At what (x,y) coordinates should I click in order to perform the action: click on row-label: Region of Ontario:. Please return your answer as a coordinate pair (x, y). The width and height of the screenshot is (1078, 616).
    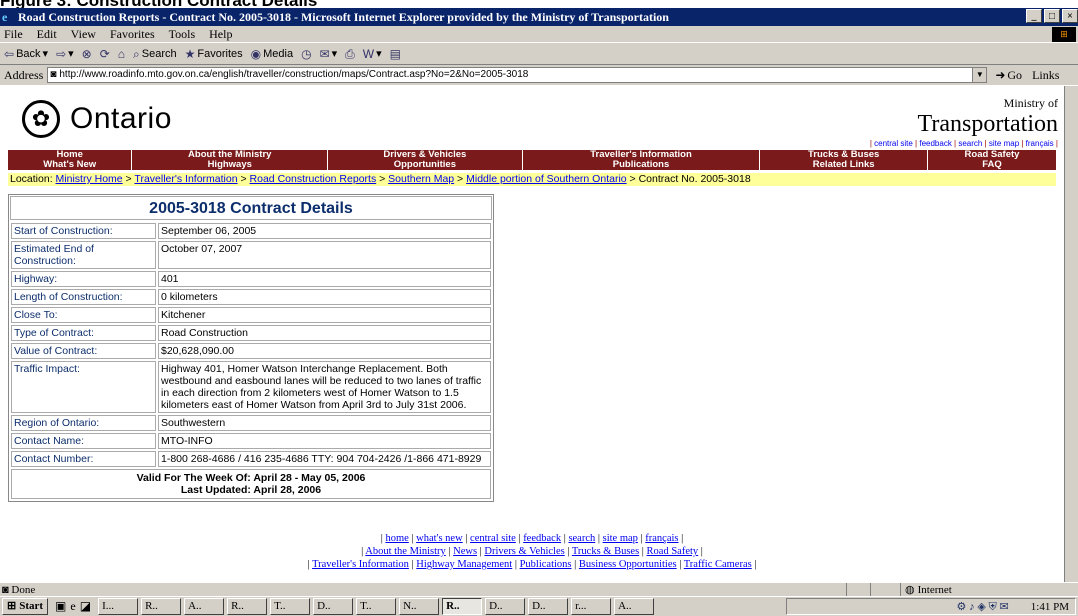
    Looking at the image, I should click on (83, 423).